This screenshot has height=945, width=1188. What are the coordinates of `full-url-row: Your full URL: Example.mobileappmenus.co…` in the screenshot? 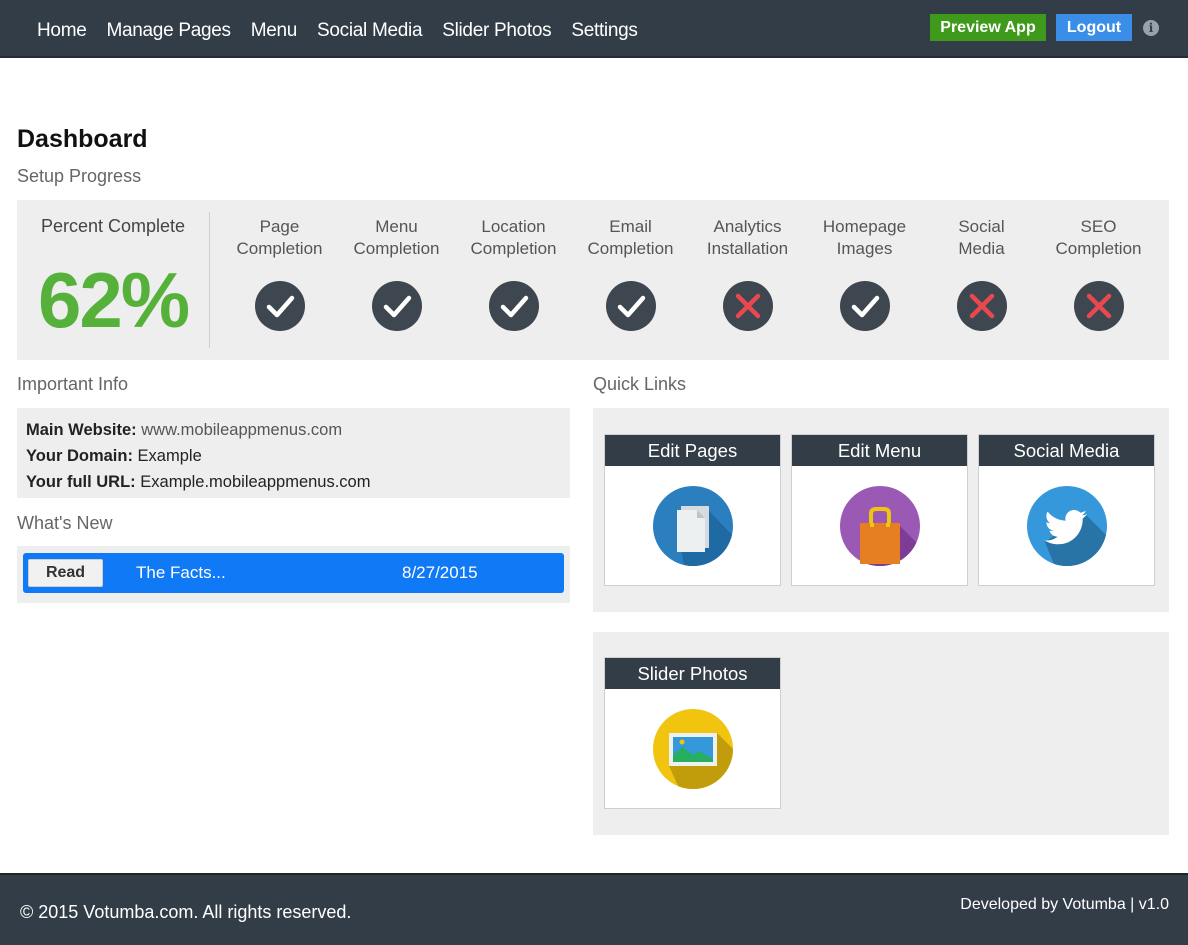 It's located at (293, 482).